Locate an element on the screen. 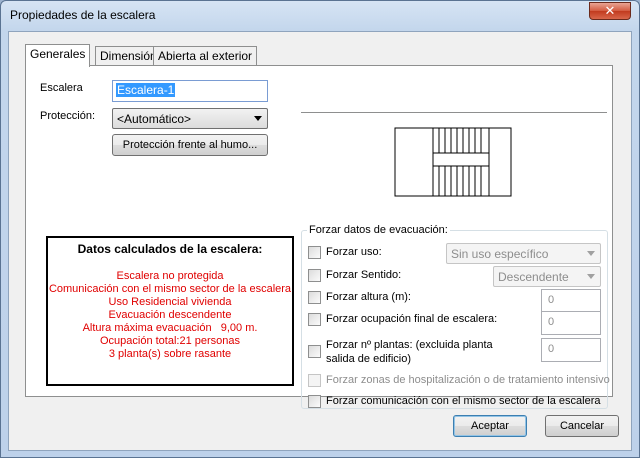 The image size is (640, 458). stair-landing is located at coordinates (461, 159).